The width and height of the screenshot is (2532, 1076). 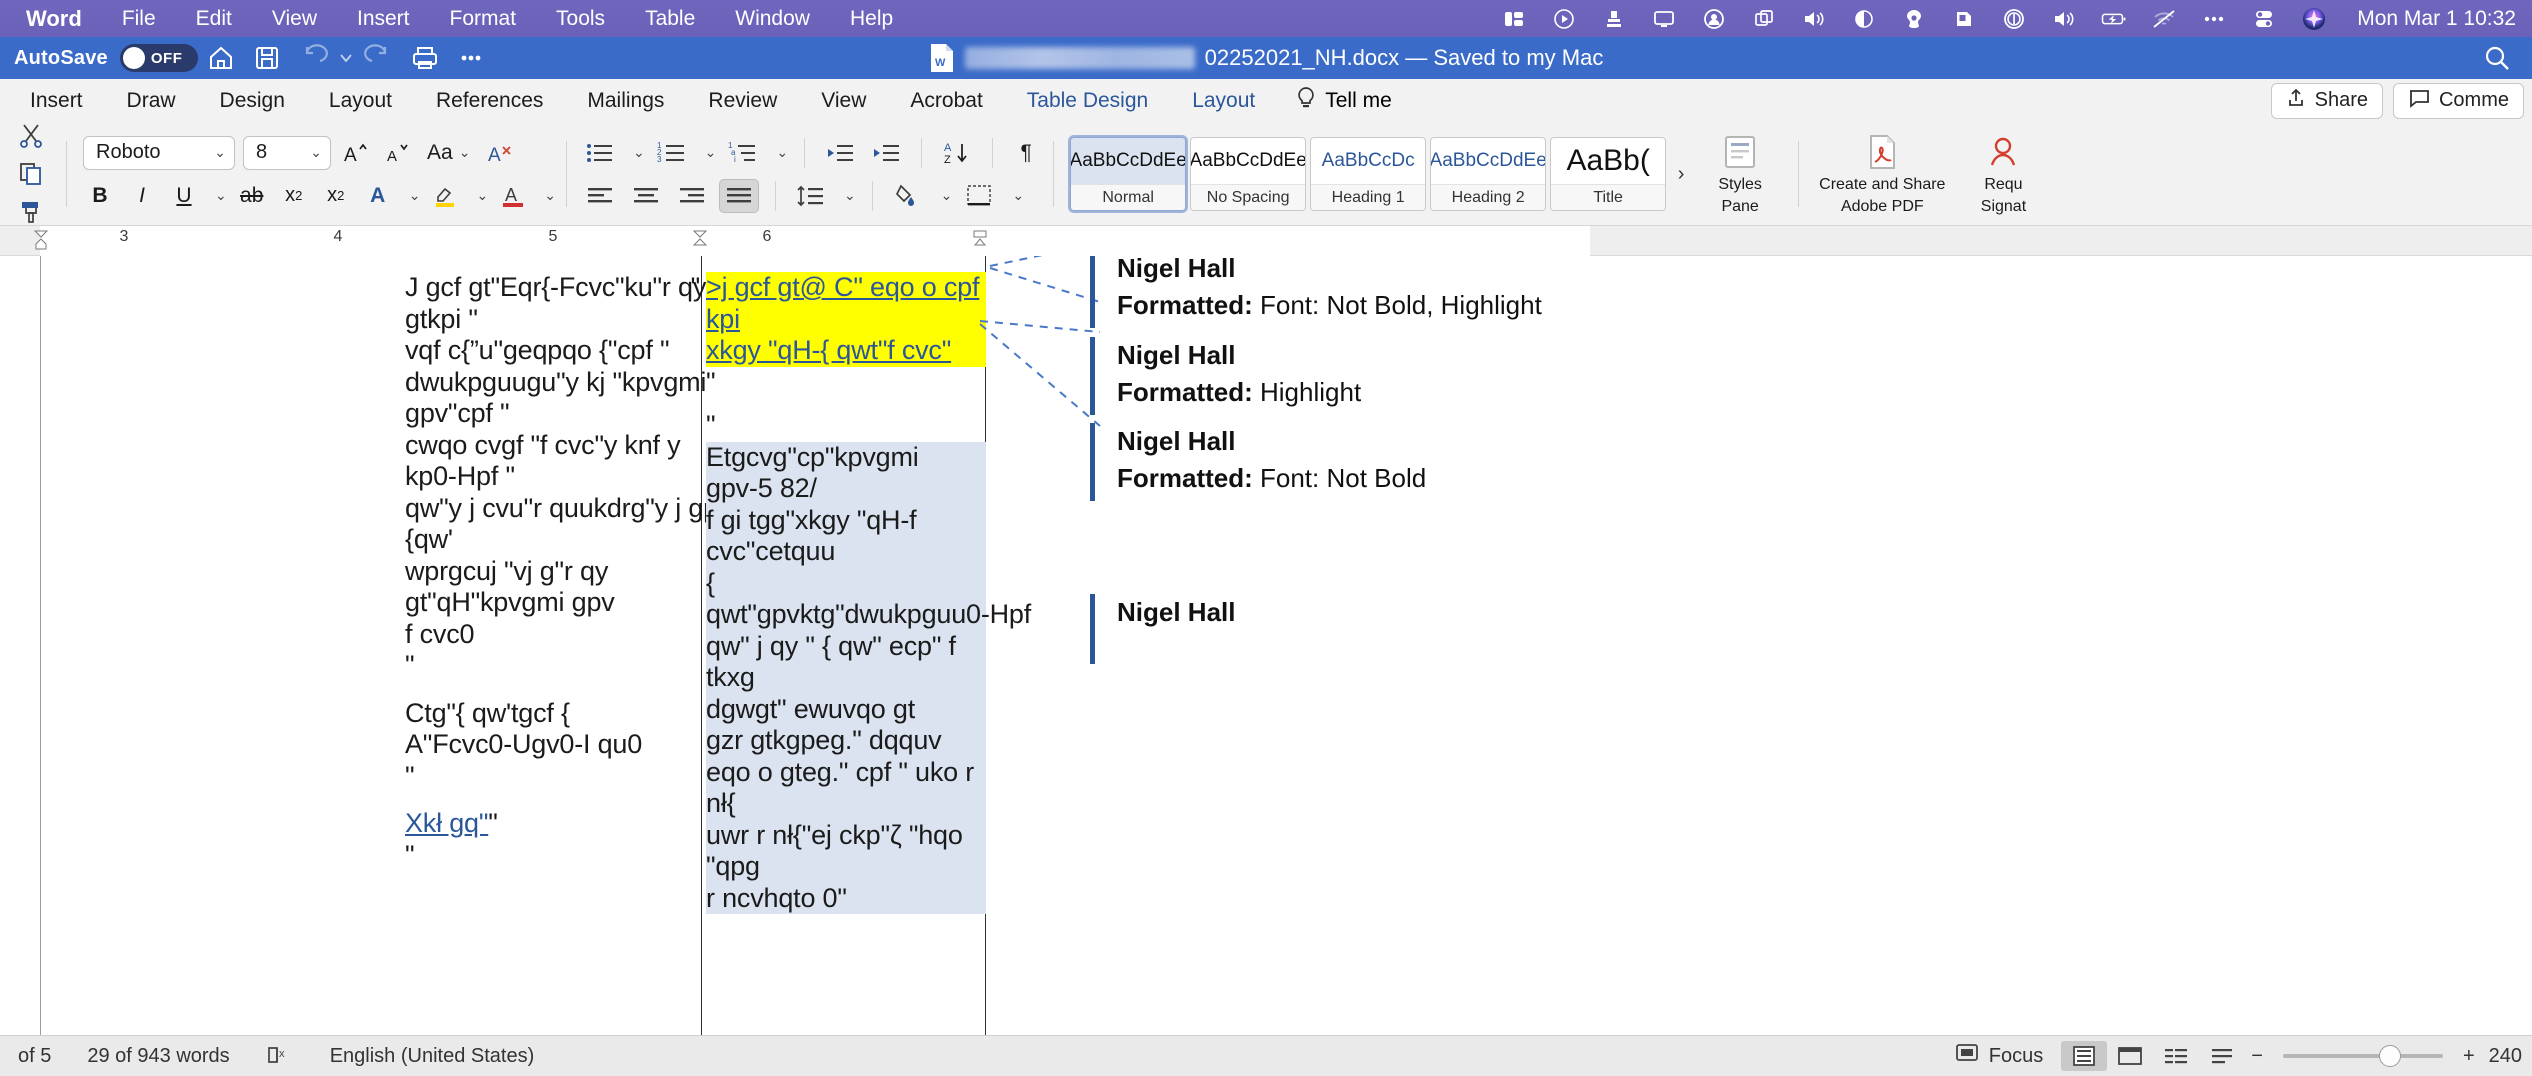 I want to click on highlight-color-button, so click(x=445, y=196).